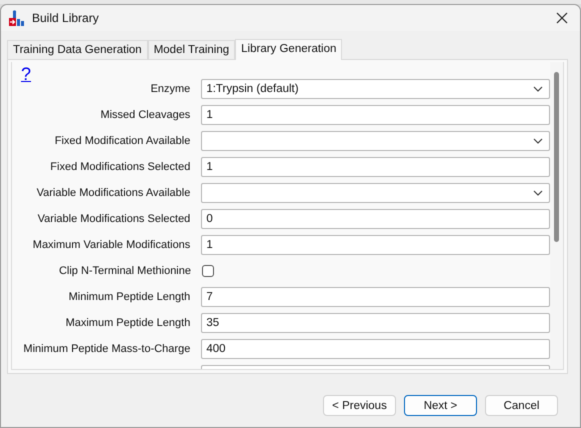 The height and width of the screenshot is (428, 581). What do you see at coordinates (171, 89) in the screenshot?
I see `field-label: Enzyme` at bounding box center [171, 89].